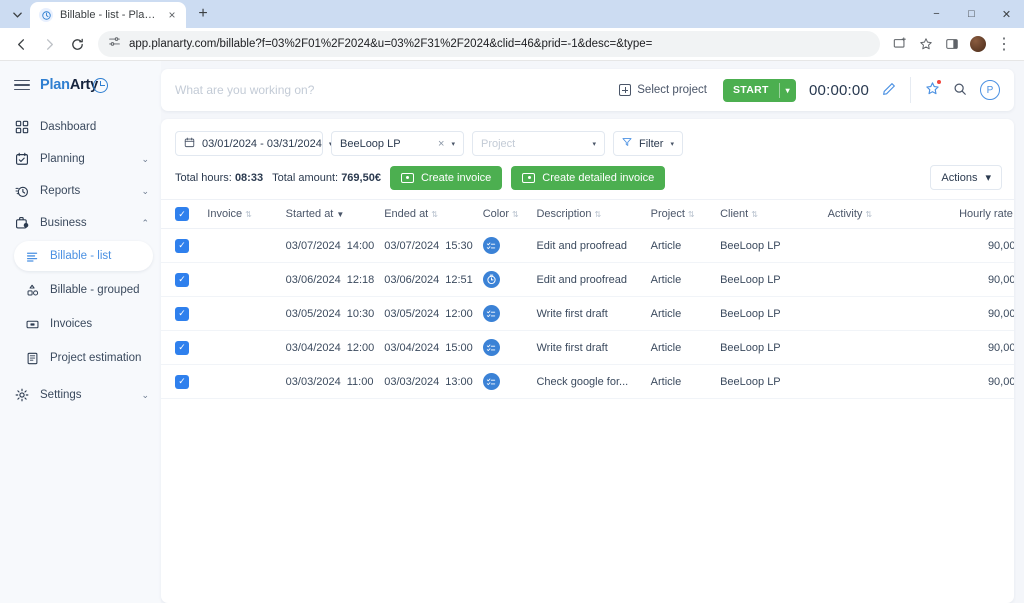  What do you see at coordinates (663, 90) in the screenshot?
I see `select-project-button: Select project` at bounding box center [663, 90].